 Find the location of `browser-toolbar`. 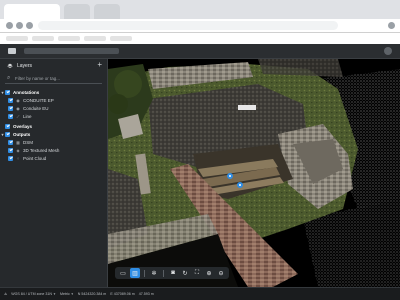

browser-toolbar is located at coordinates (200, 26).